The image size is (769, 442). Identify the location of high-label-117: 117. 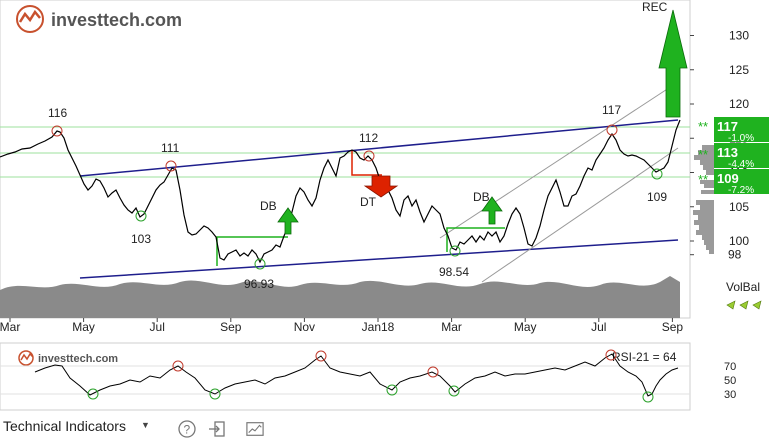
(611, 110).